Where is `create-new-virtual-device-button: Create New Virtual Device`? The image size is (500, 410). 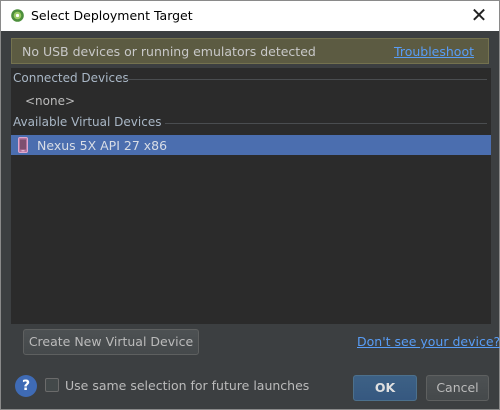 create-new-virtual-device-button: Create New Virtual Device is located at coordinates (111, 342).